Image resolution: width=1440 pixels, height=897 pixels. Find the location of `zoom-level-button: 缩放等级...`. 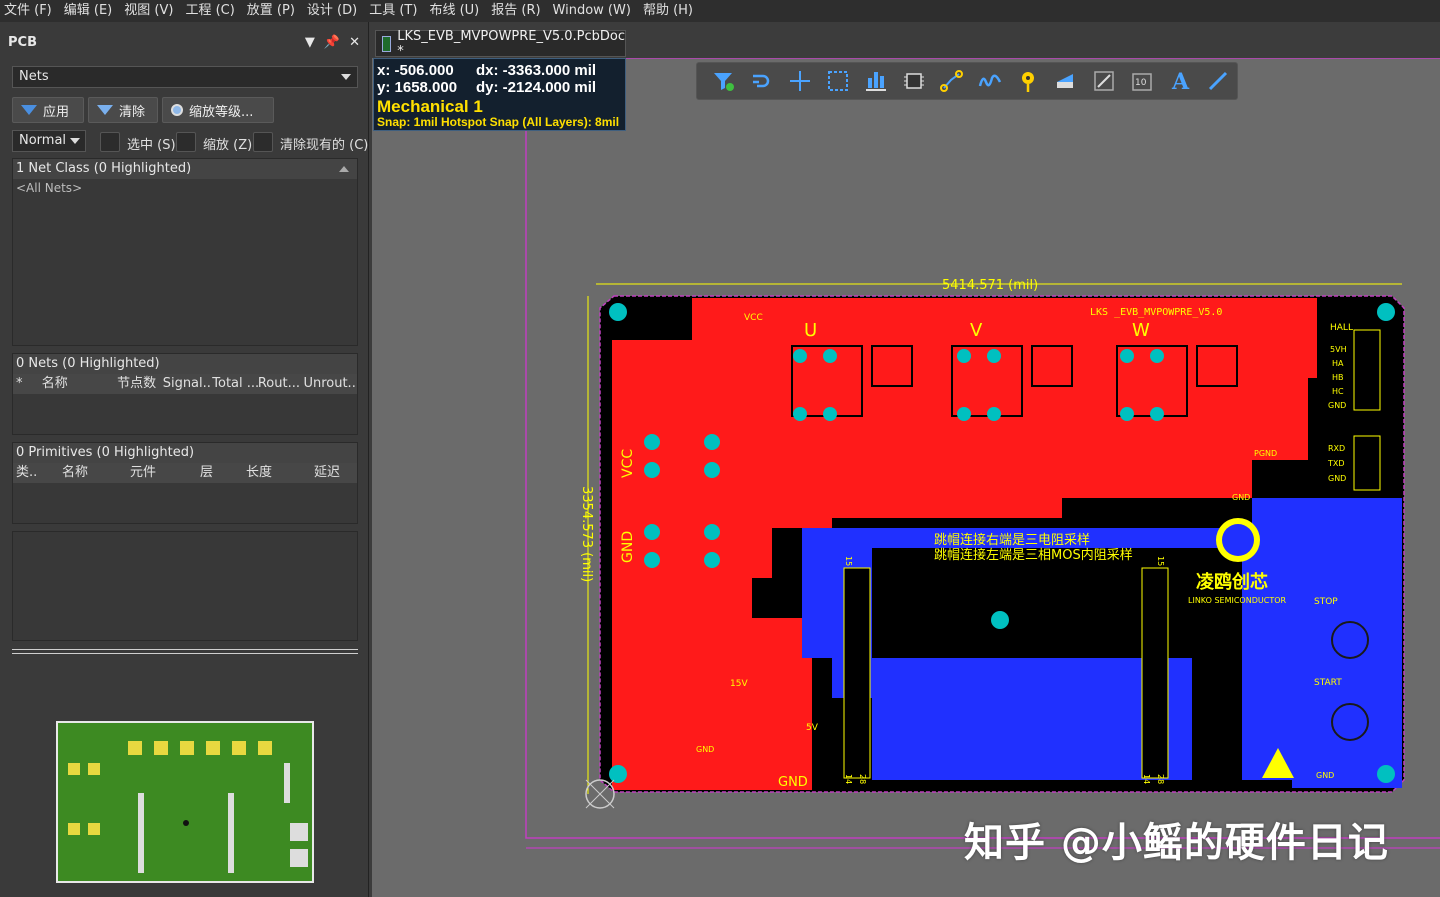

zoom-level-button: 缩放等级... is located at coordinates (218, 110).